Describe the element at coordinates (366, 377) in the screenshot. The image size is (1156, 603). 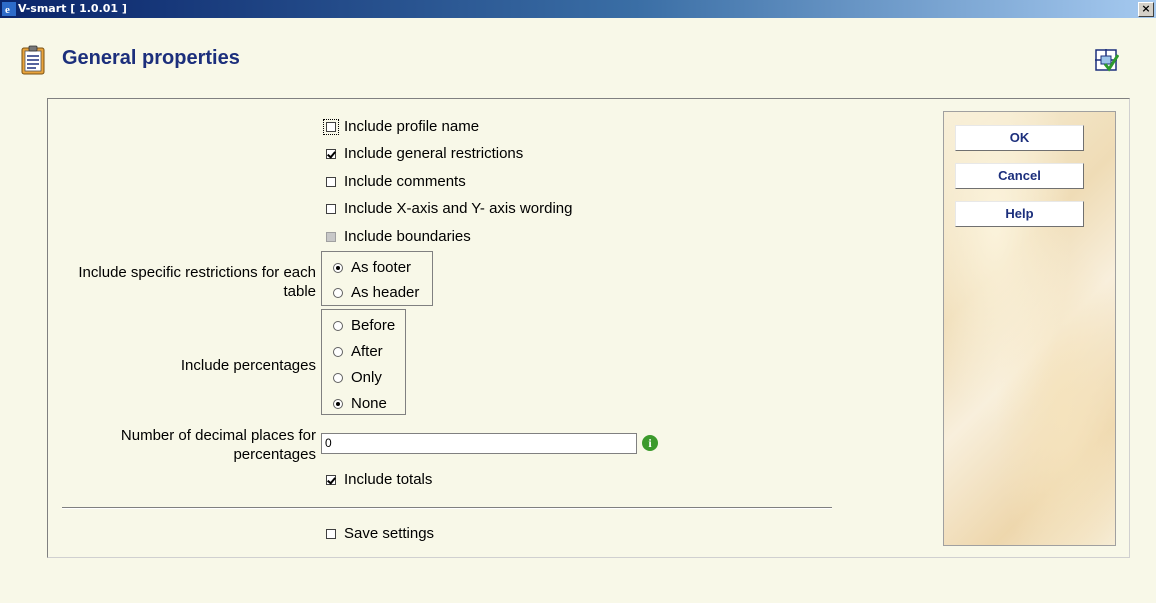
I see `radio-label: Only` at that location.